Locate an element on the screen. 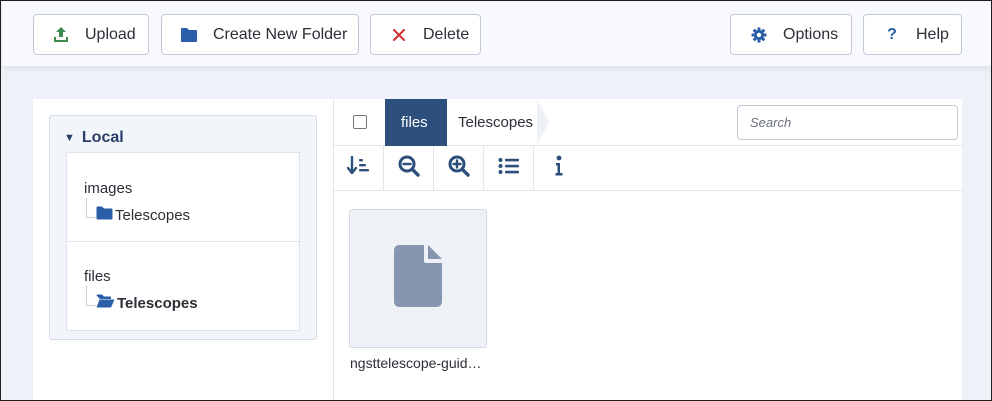 The height and width of the screenshot is (401, 992). tree-folder-telescopes: Telescopes is located at coordinates (143, 215).